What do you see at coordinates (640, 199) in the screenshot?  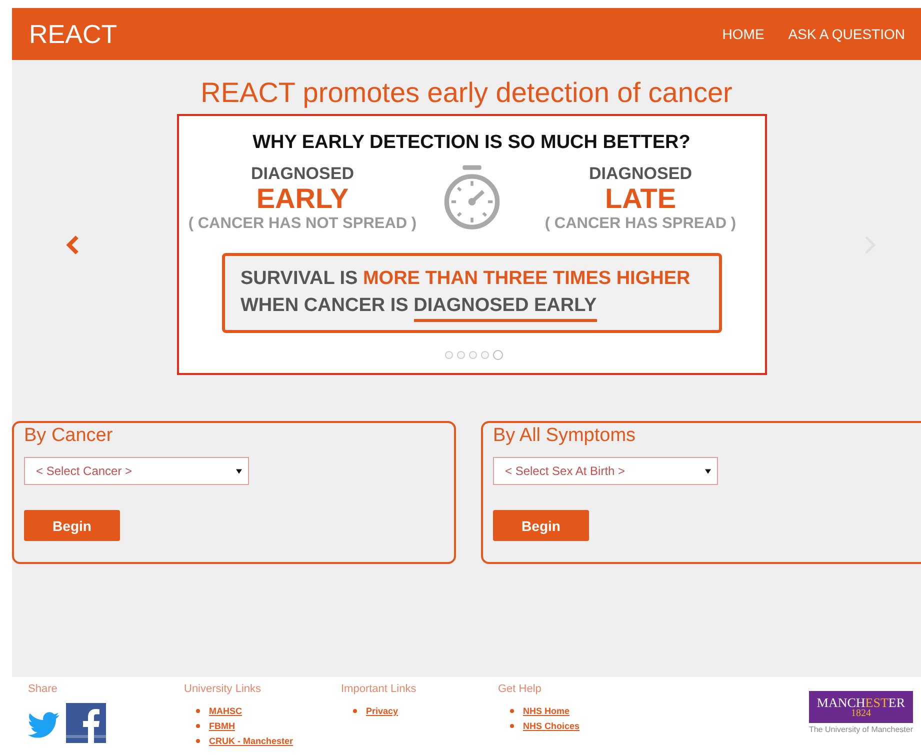 I see `column-emphasis: LATE` at bounding box center [640, 199].